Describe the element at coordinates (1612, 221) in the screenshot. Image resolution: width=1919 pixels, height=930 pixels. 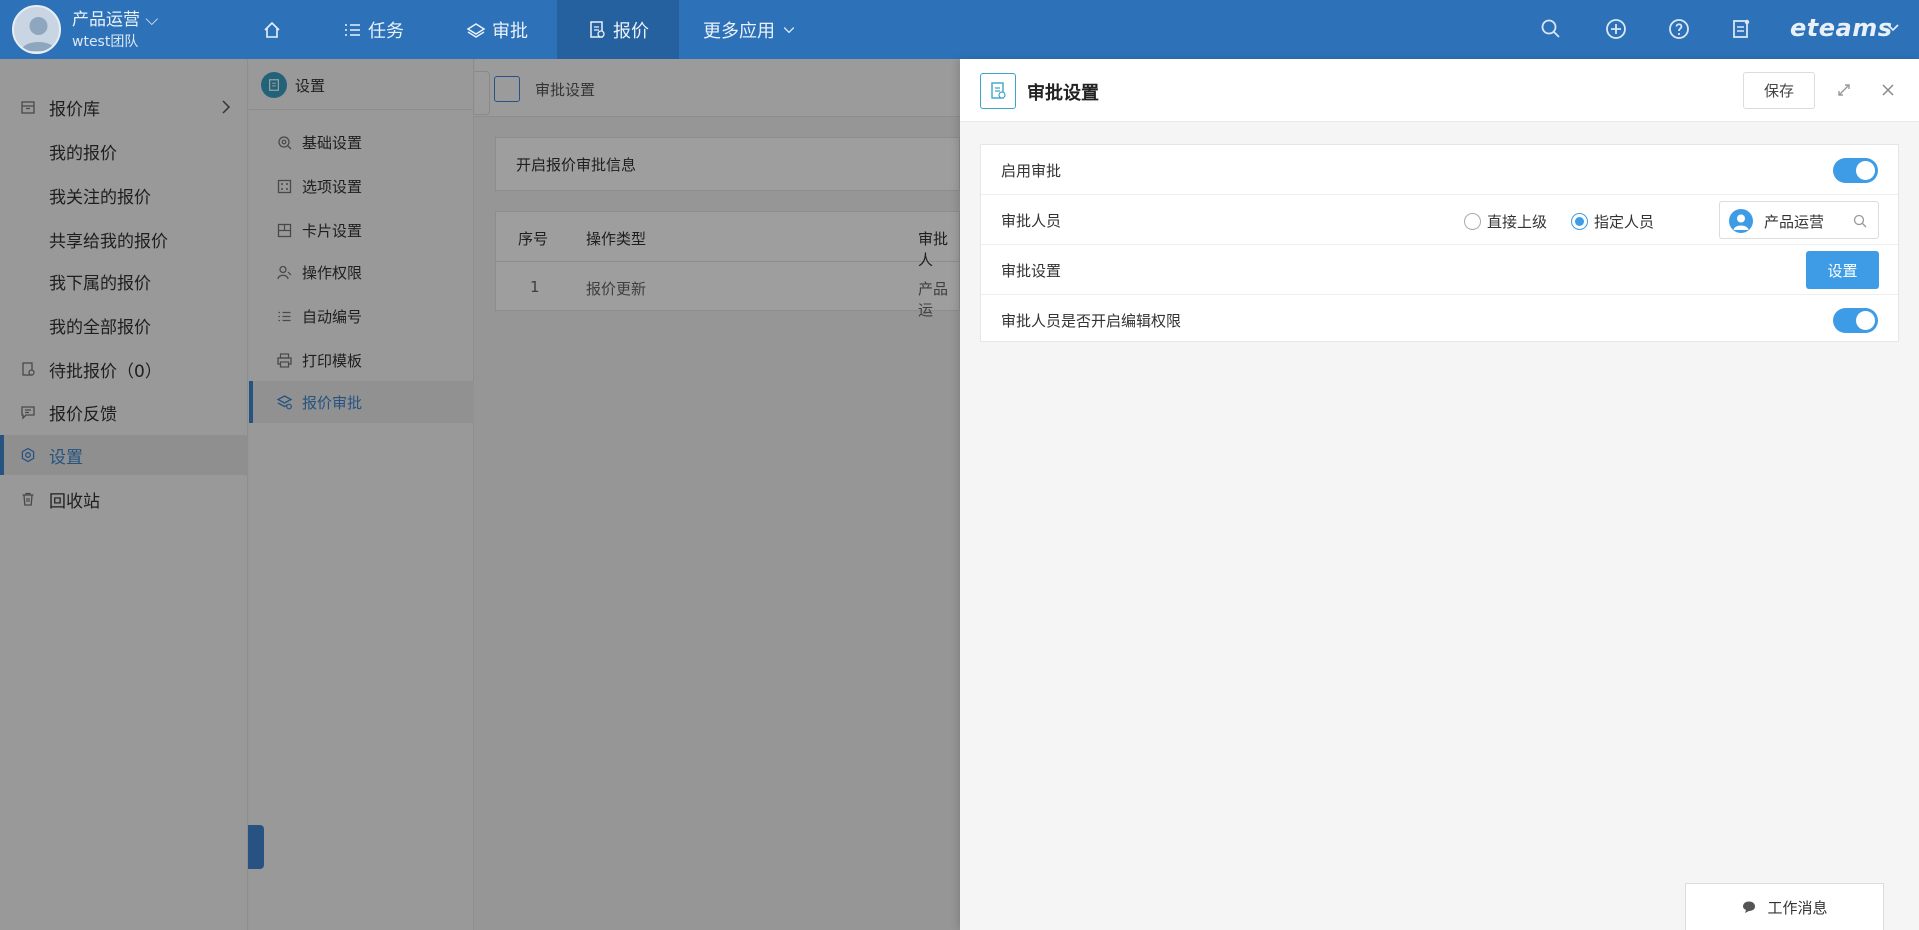
I see `radio-specified-person: 指定人员` at that location.